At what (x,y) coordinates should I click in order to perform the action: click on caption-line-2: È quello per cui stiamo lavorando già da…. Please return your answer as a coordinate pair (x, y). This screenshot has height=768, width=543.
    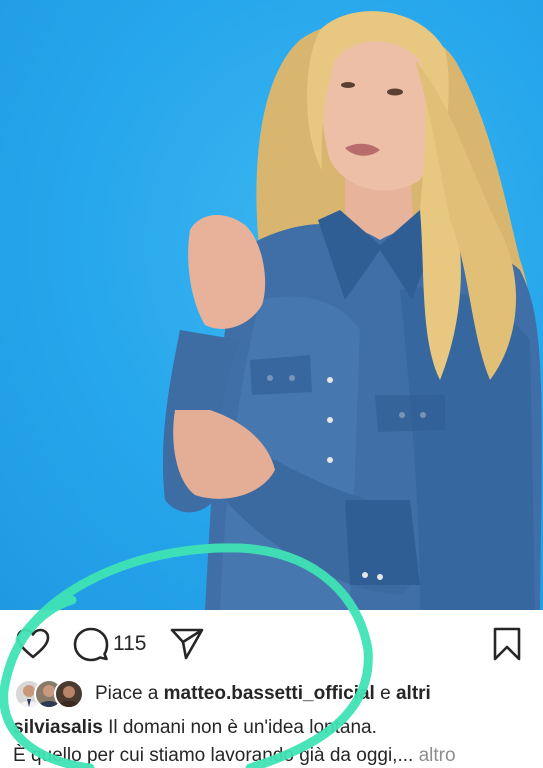
    Looking at the image, I should click on (213, 755).